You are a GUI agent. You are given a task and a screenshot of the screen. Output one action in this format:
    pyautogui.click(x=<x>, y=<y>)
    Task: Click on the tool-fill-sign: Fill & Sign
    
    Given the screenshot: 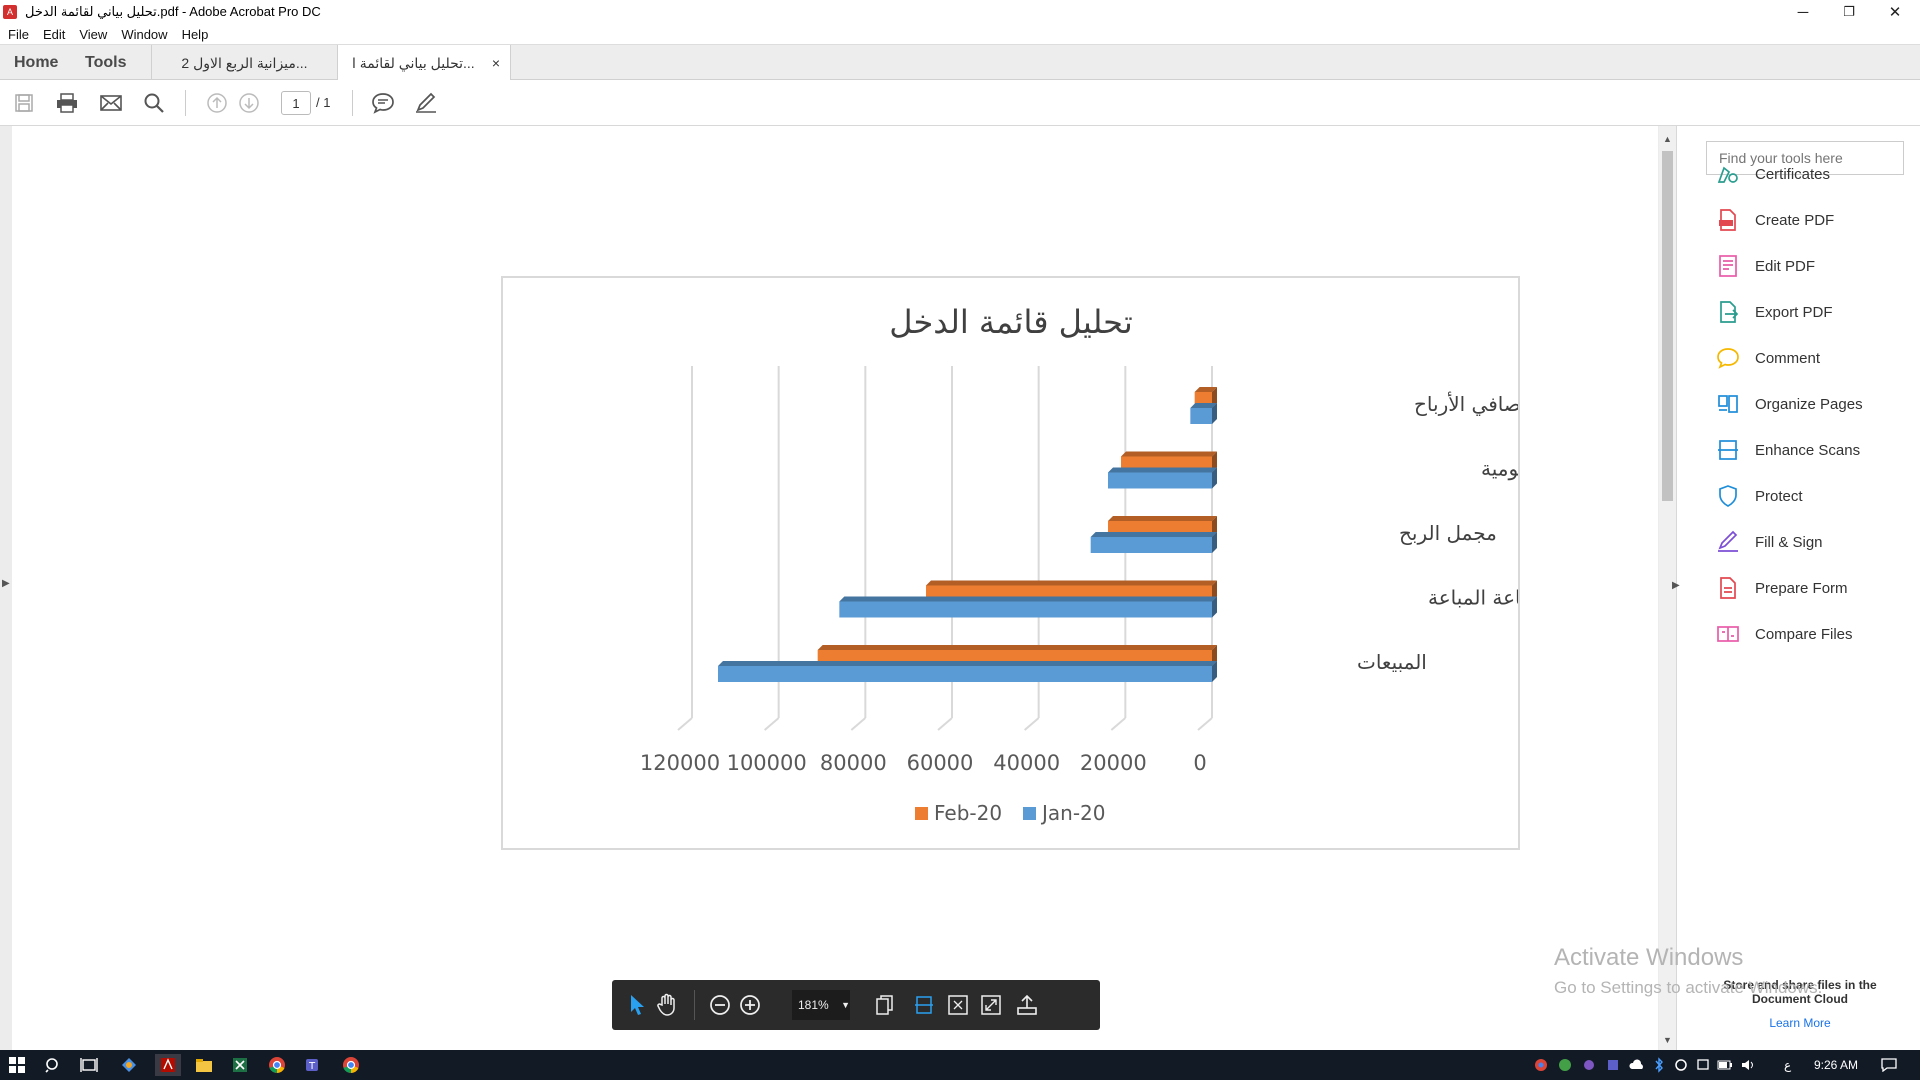 What is the action you would take?
    pyautogui.click(x=1769, y=542)
    